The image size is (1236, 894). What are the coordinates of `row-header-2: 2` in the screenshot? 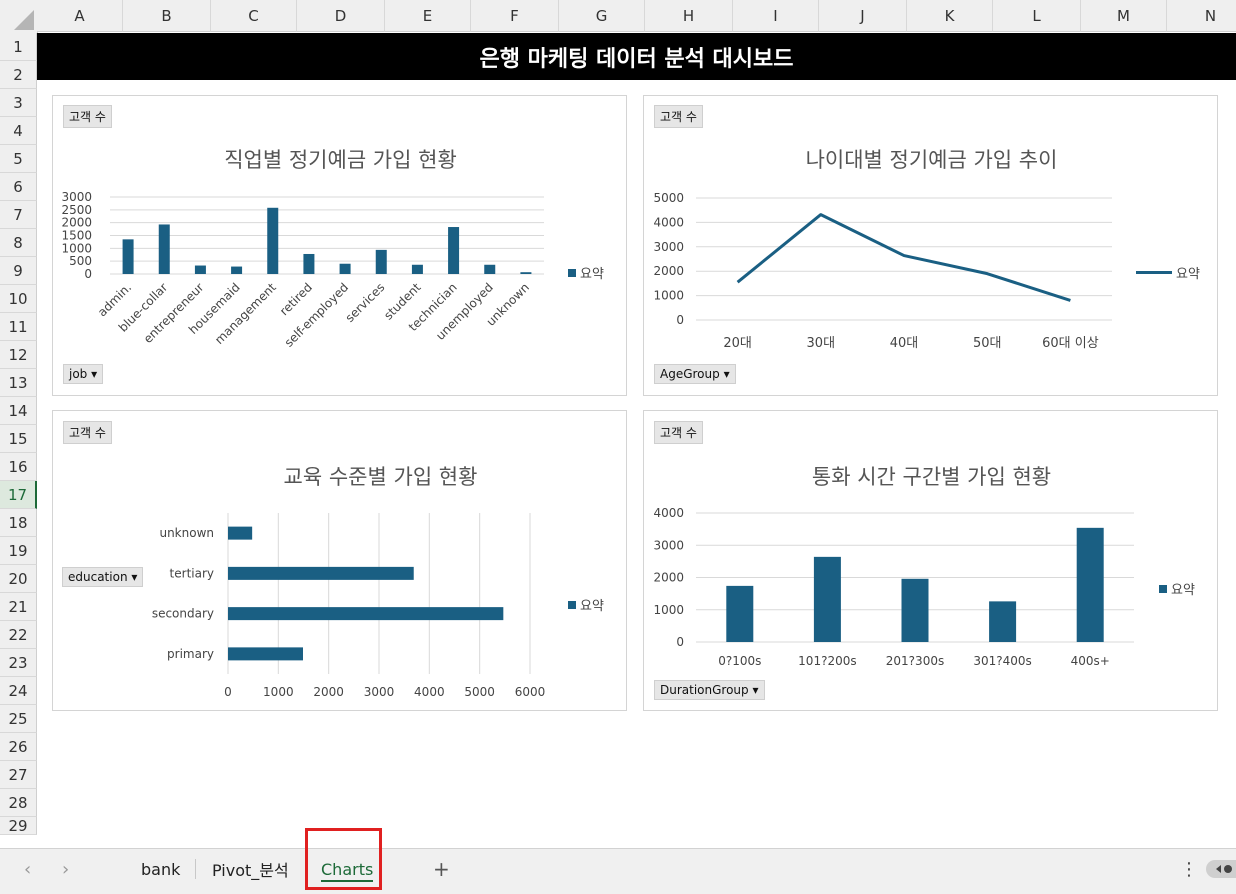 It's located at (18, 75).